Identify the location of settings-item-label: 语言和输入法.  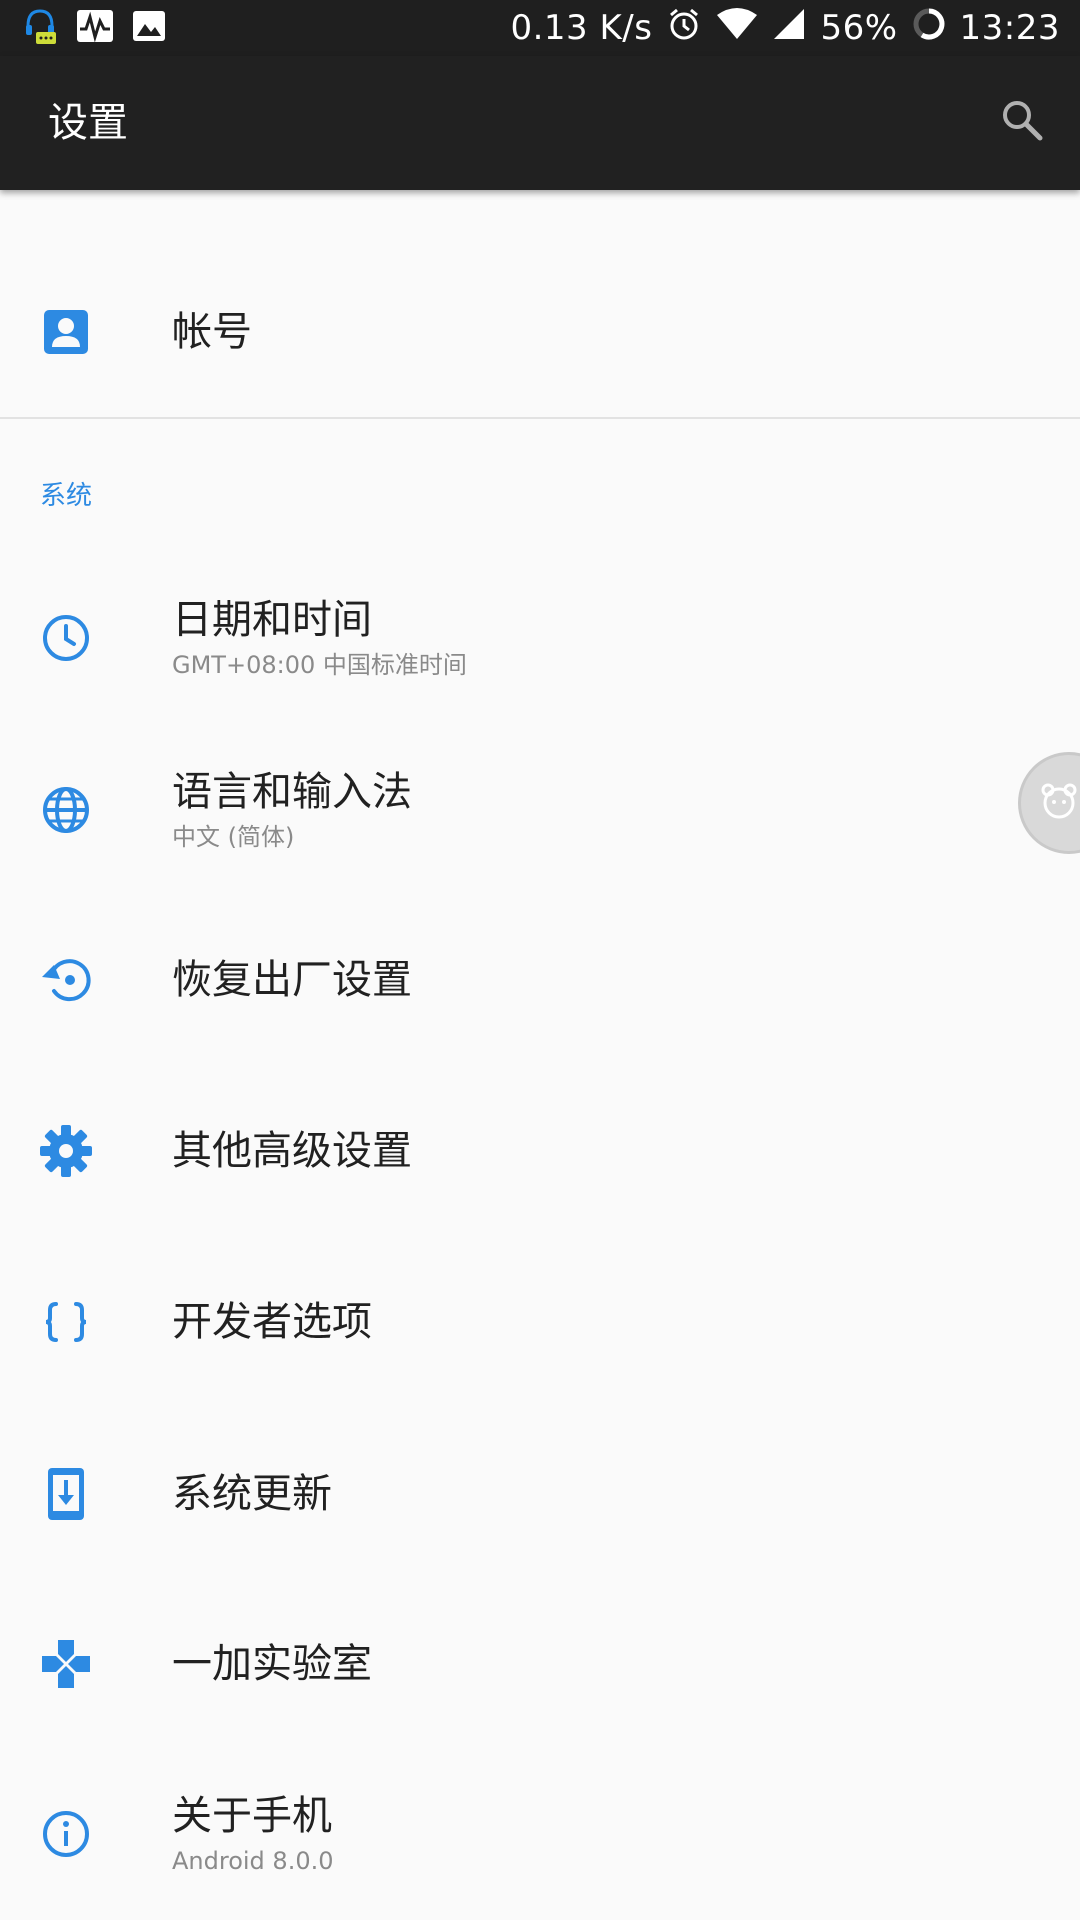
(292, 792).